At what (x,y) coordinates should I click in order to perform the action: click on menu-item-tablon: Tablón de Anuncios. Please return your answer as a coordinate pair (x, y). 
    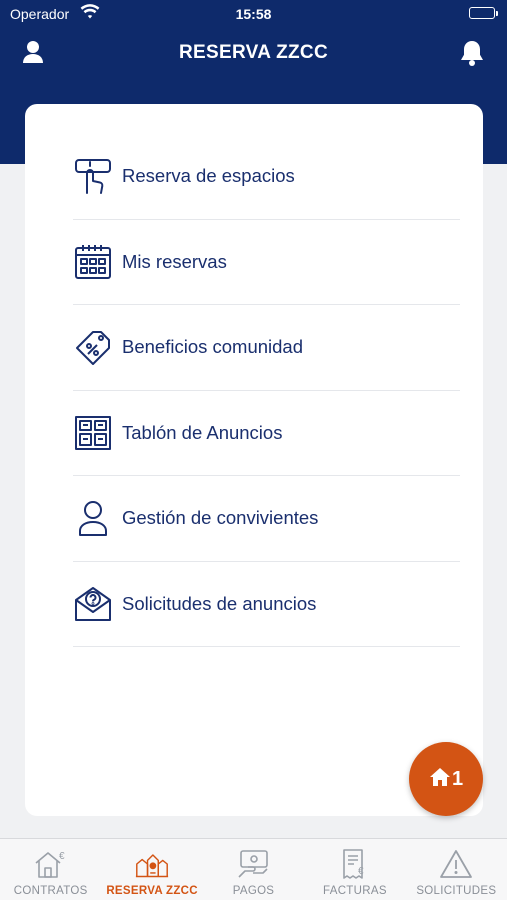
    Looking at the image, I should click on (266, 433).